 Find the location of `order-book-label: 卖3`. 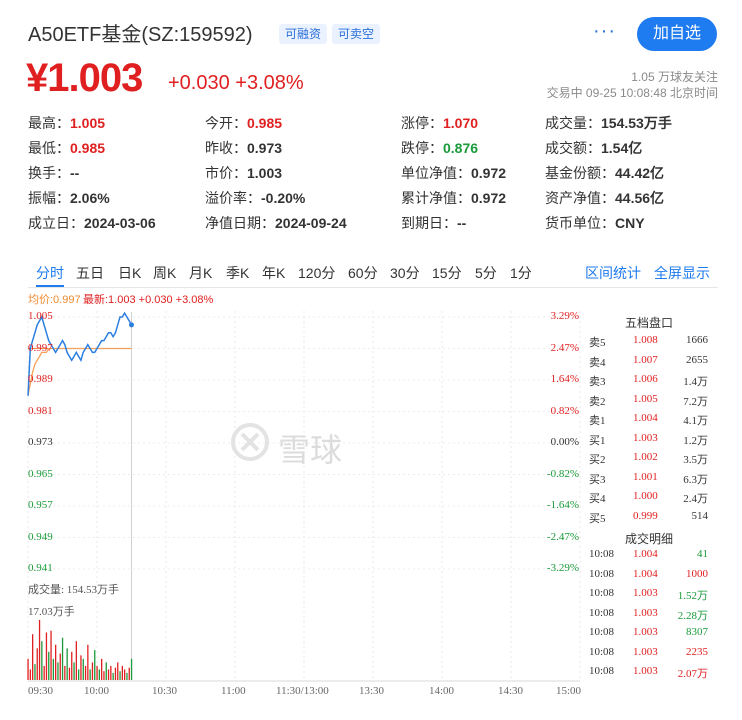

order-book-label: 卖3 is located at coordinates (597, 382).